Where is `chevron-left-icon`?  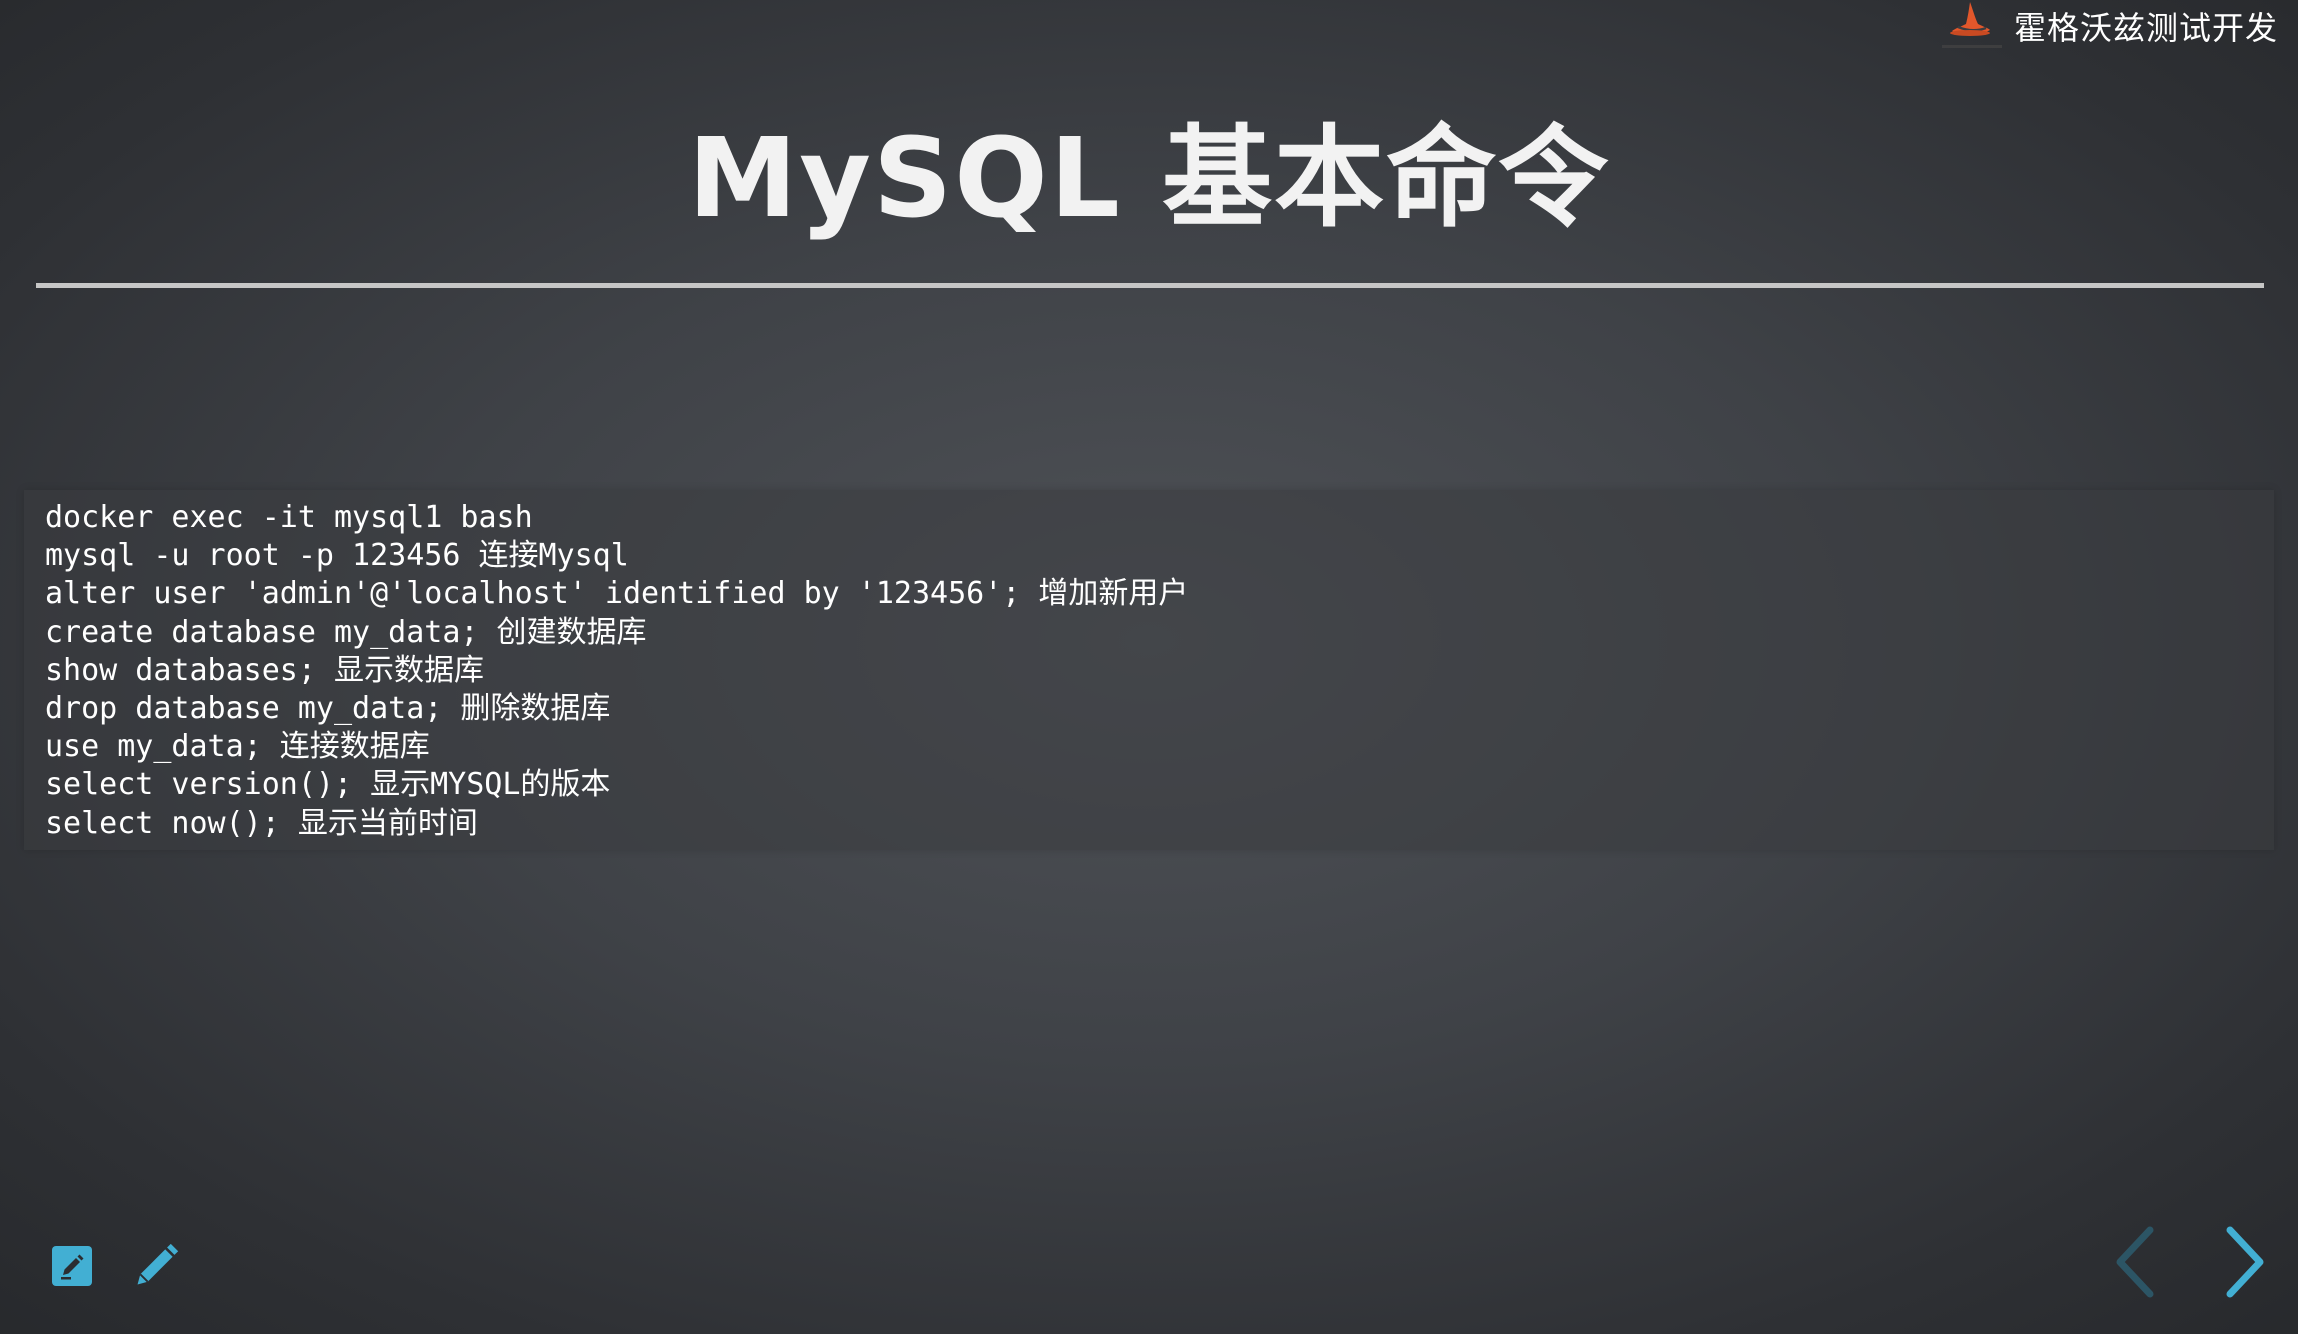 chevron-left-icon is located at coordinates (2134, 1262).